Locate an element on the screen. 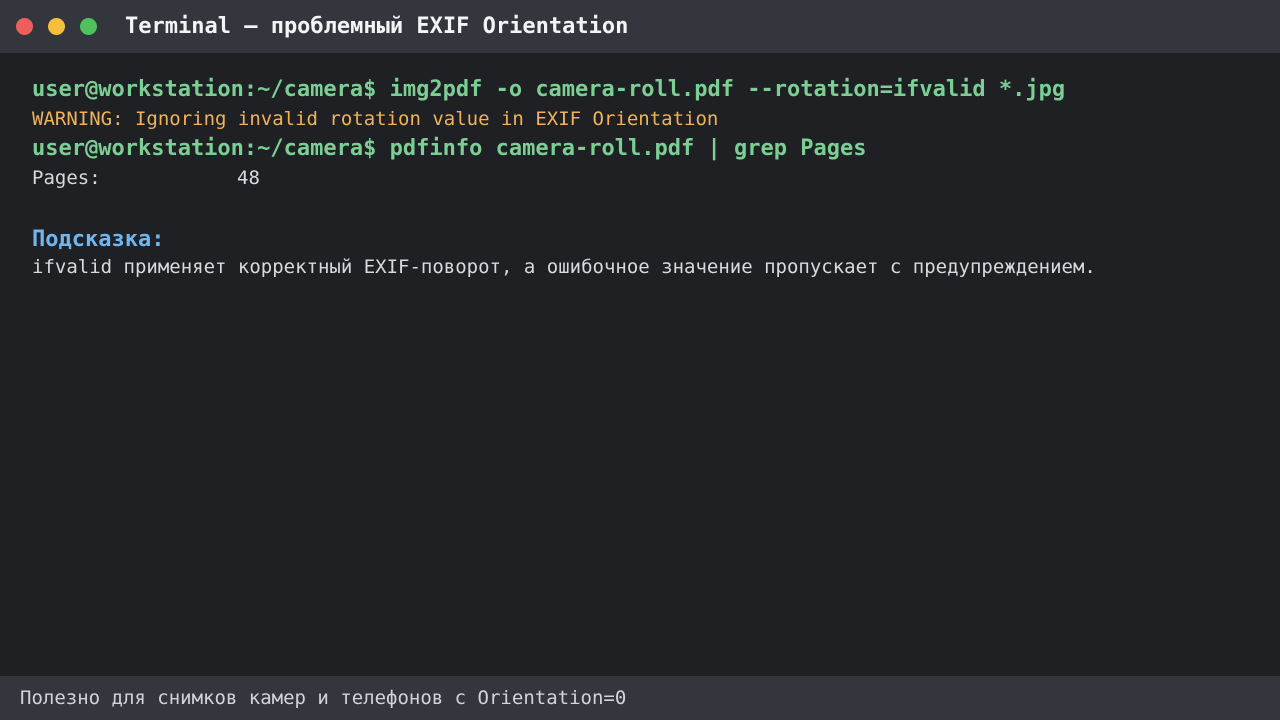  window-titlebar: Terminal — проблемный EXIF Orientation is located at coordinates (640, 26).